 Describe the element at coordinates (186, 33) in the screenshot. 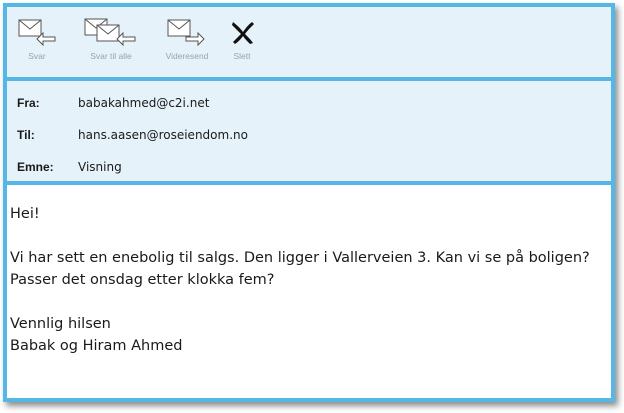

I see `forward-icon` at that location.